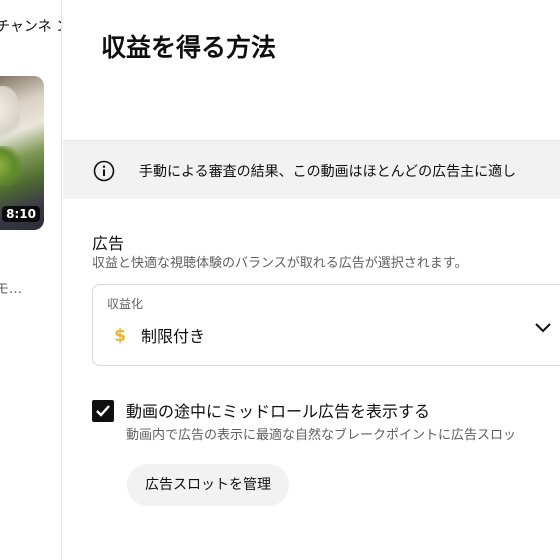 This screenshot has height=560, width=560. I want to click on check-icon, so click(103, 411).